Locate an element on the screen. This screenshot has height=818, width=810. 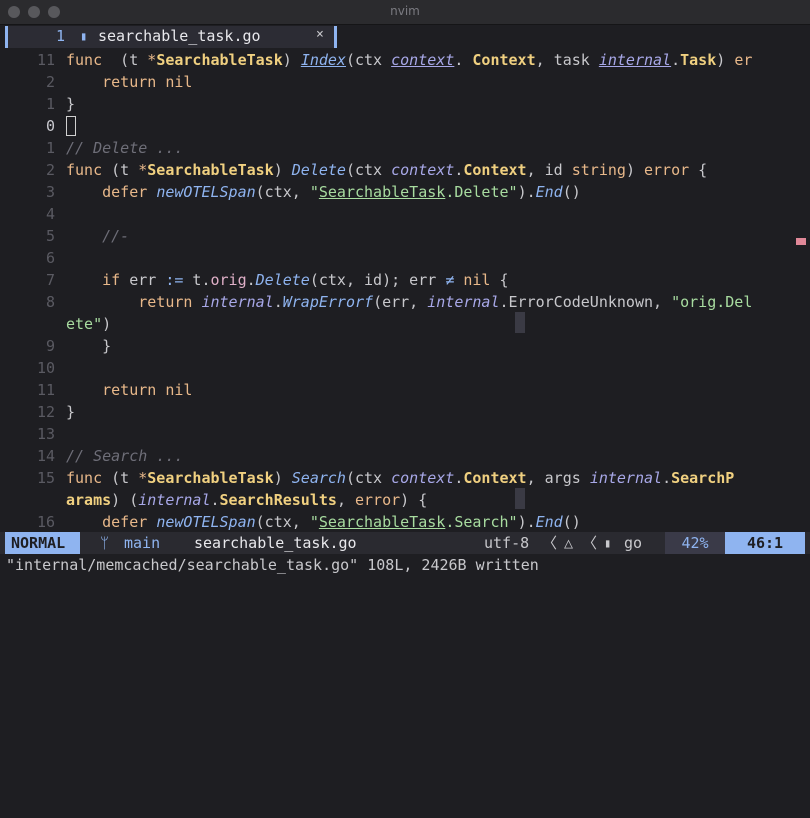
code-token: (ctx, id); err is located at coordinates (377, 280).